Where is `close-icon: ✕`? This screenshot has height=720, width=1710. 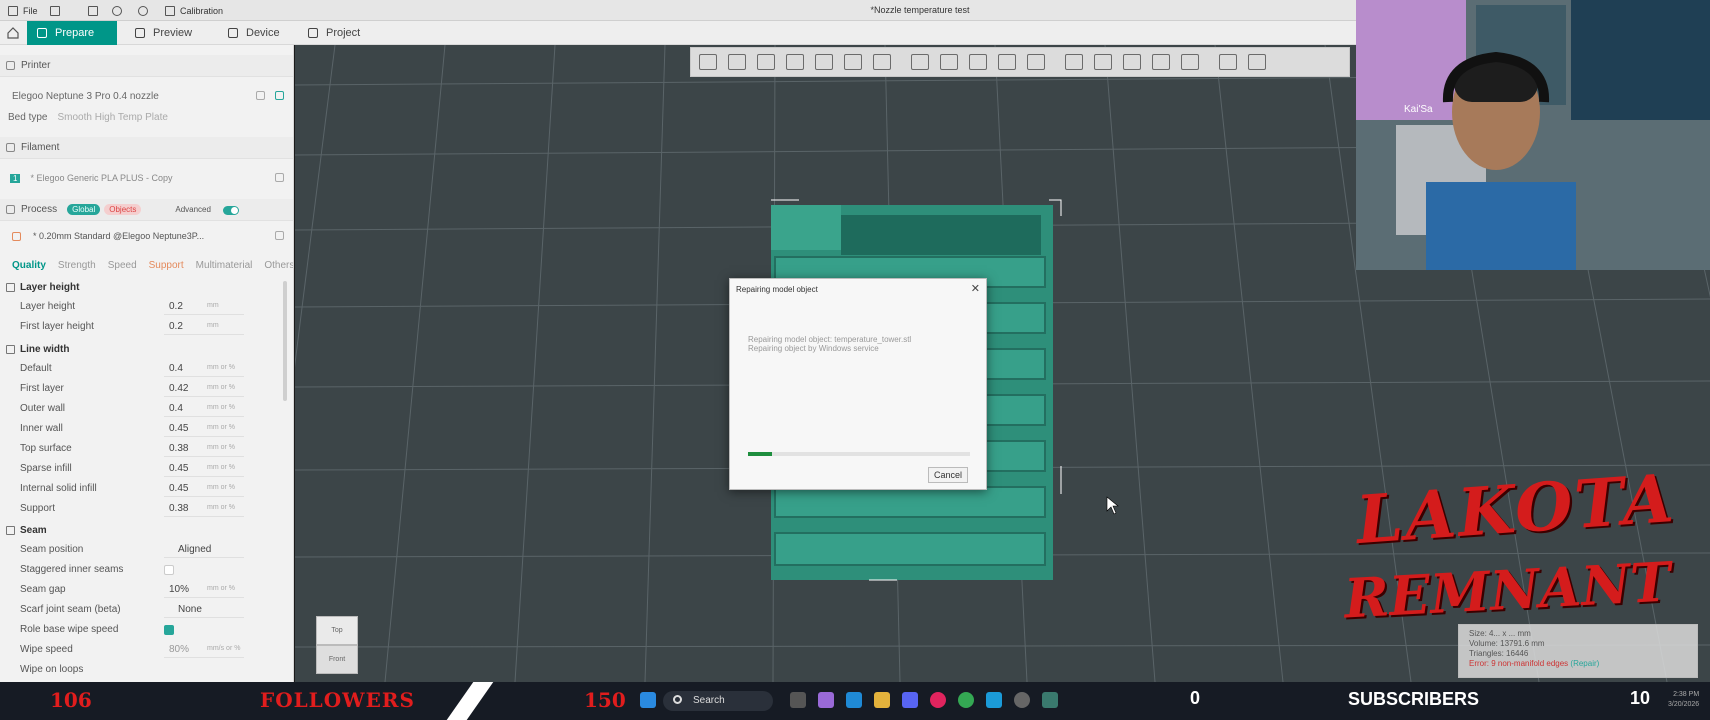
close-icon: ✕ is located at coordinates (975, 288).